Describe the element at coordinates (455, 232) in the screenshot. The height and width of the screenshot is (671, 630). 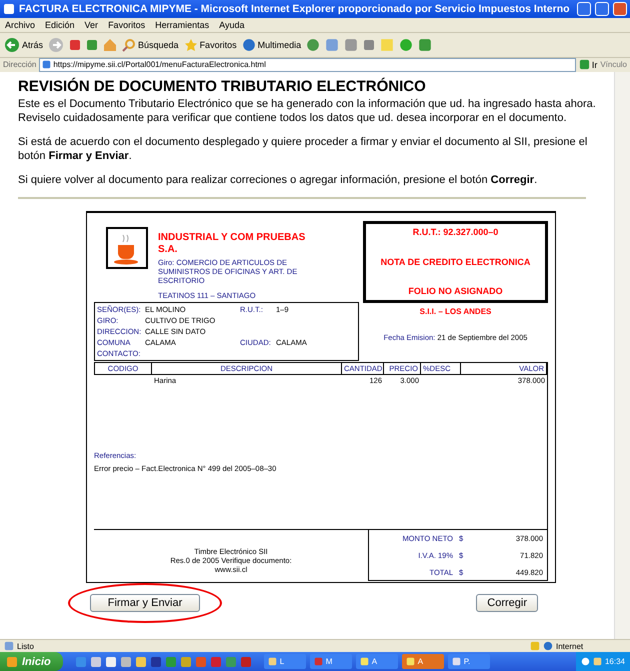
I see `issuer-rut: R.U.T.: 92.327.000–0` at that location.